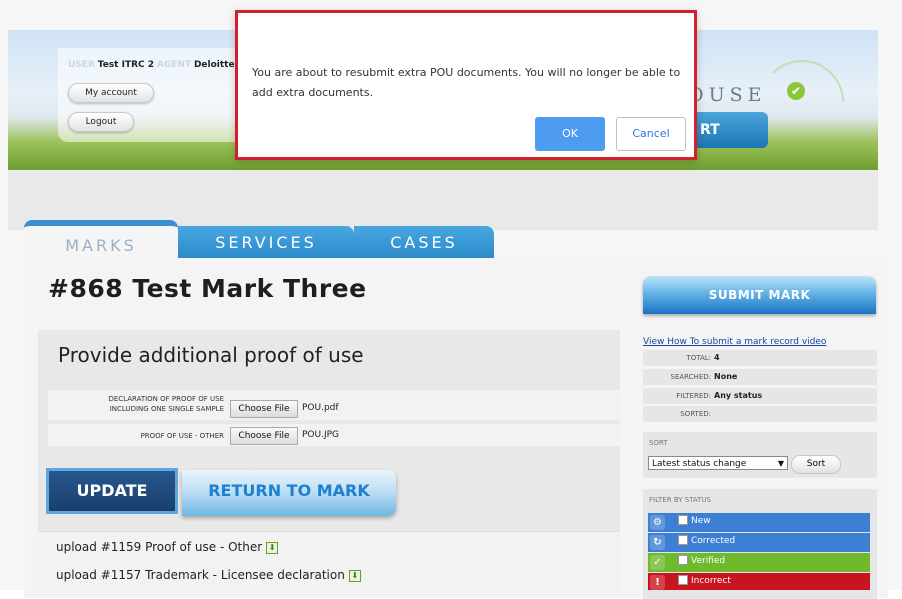  Describe the element at coordinates (698, 358) in the screenshot. I see `stat-key: TOTAL:` at that location.